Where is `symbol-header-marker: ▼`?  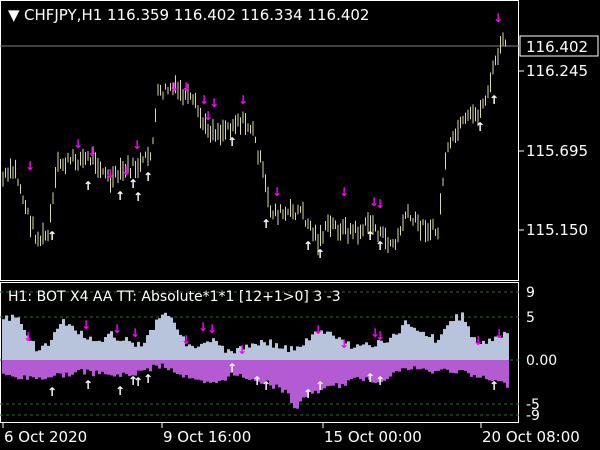 symbol-header-marker: ▼ is located at coordinates (14, 15).